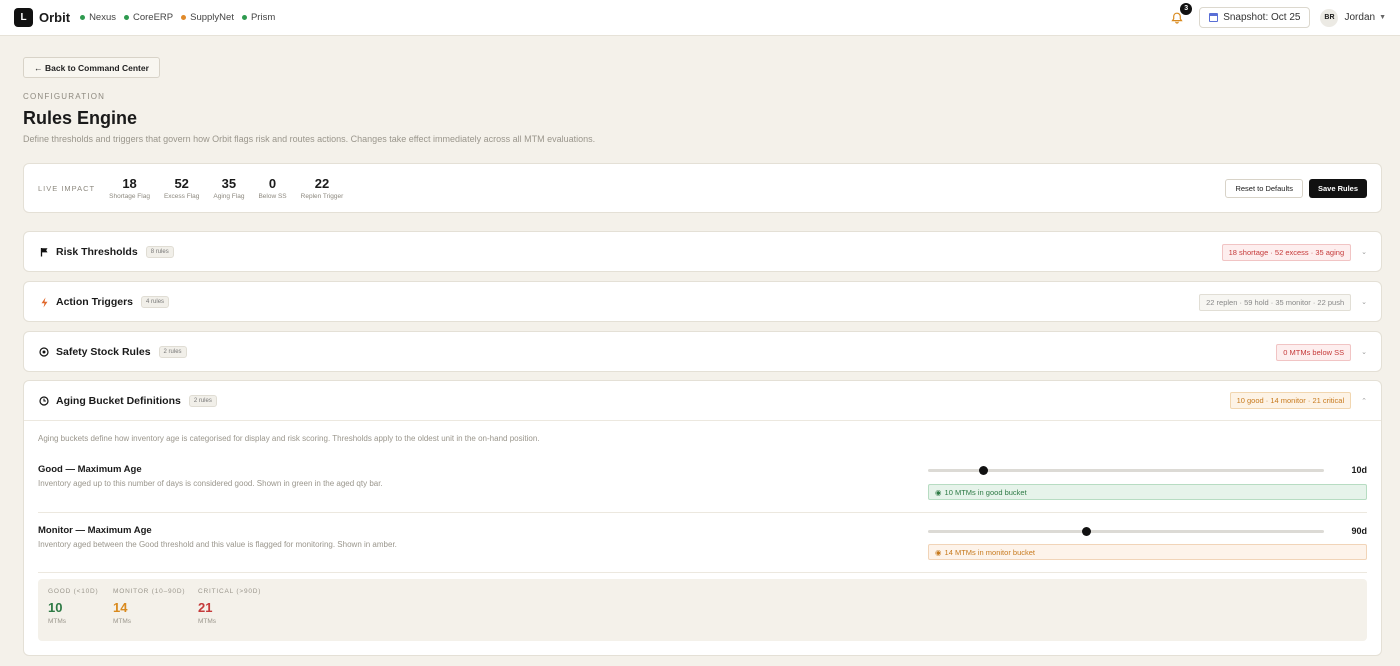 Image resolution: width=1400 pixels, height=666 pixels. What do you see at coordinates (23, 17) in the screenshot?
I see `logo: L` at bounding box center [23, 17].